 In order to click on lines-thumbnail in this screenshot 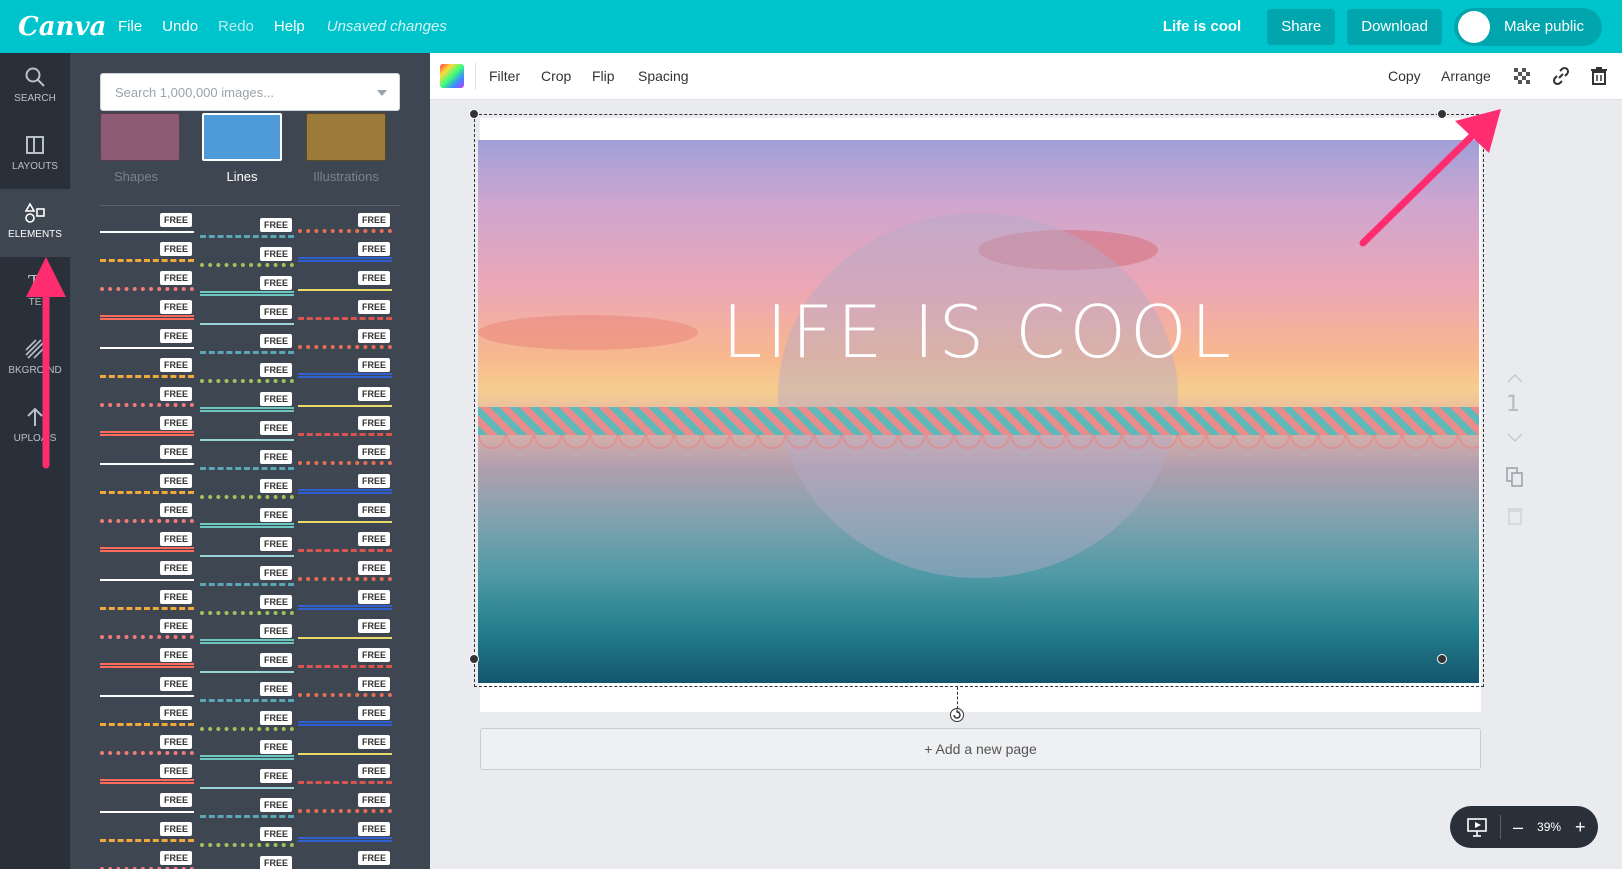, I will do `click(242, 137)`.